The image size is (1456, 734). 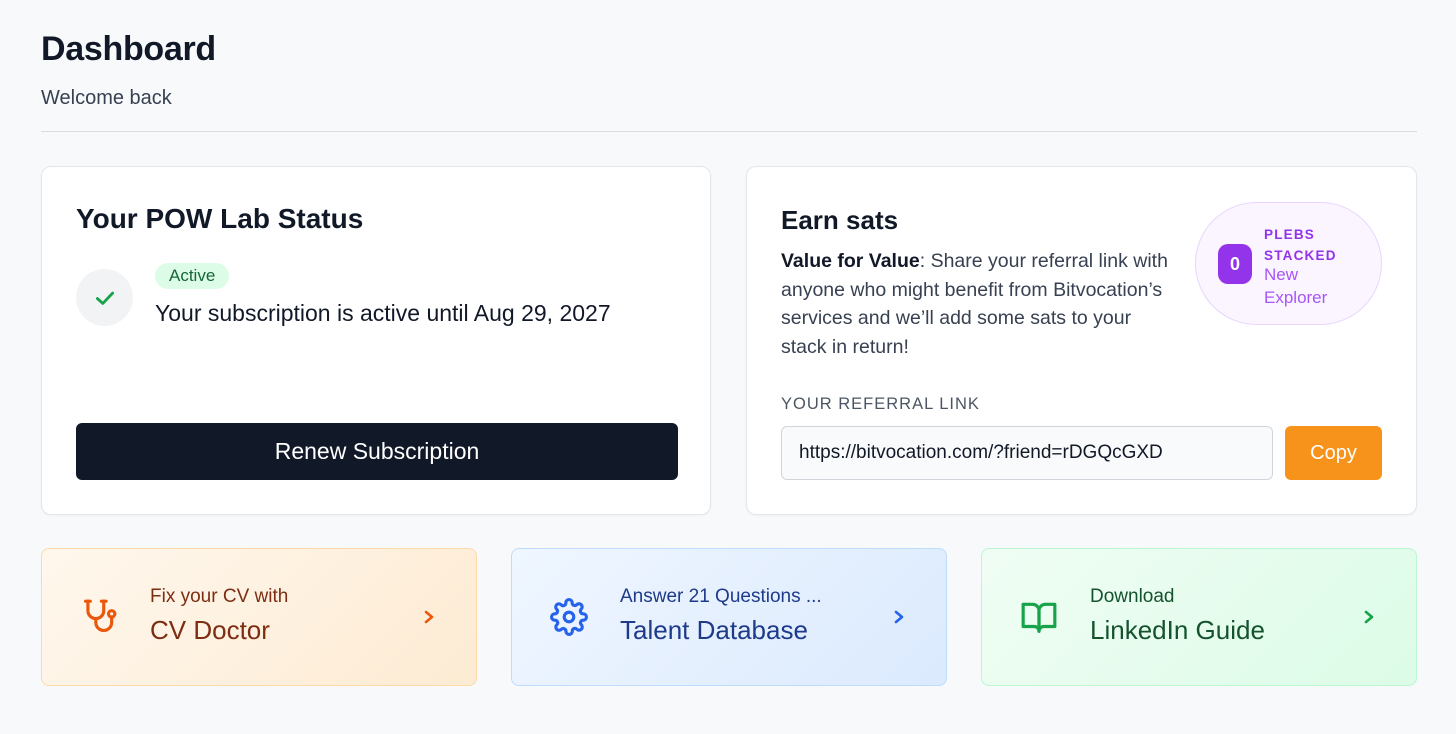 I want to click on earn-description-bold: Value for Value, so click(x=850, y=261).